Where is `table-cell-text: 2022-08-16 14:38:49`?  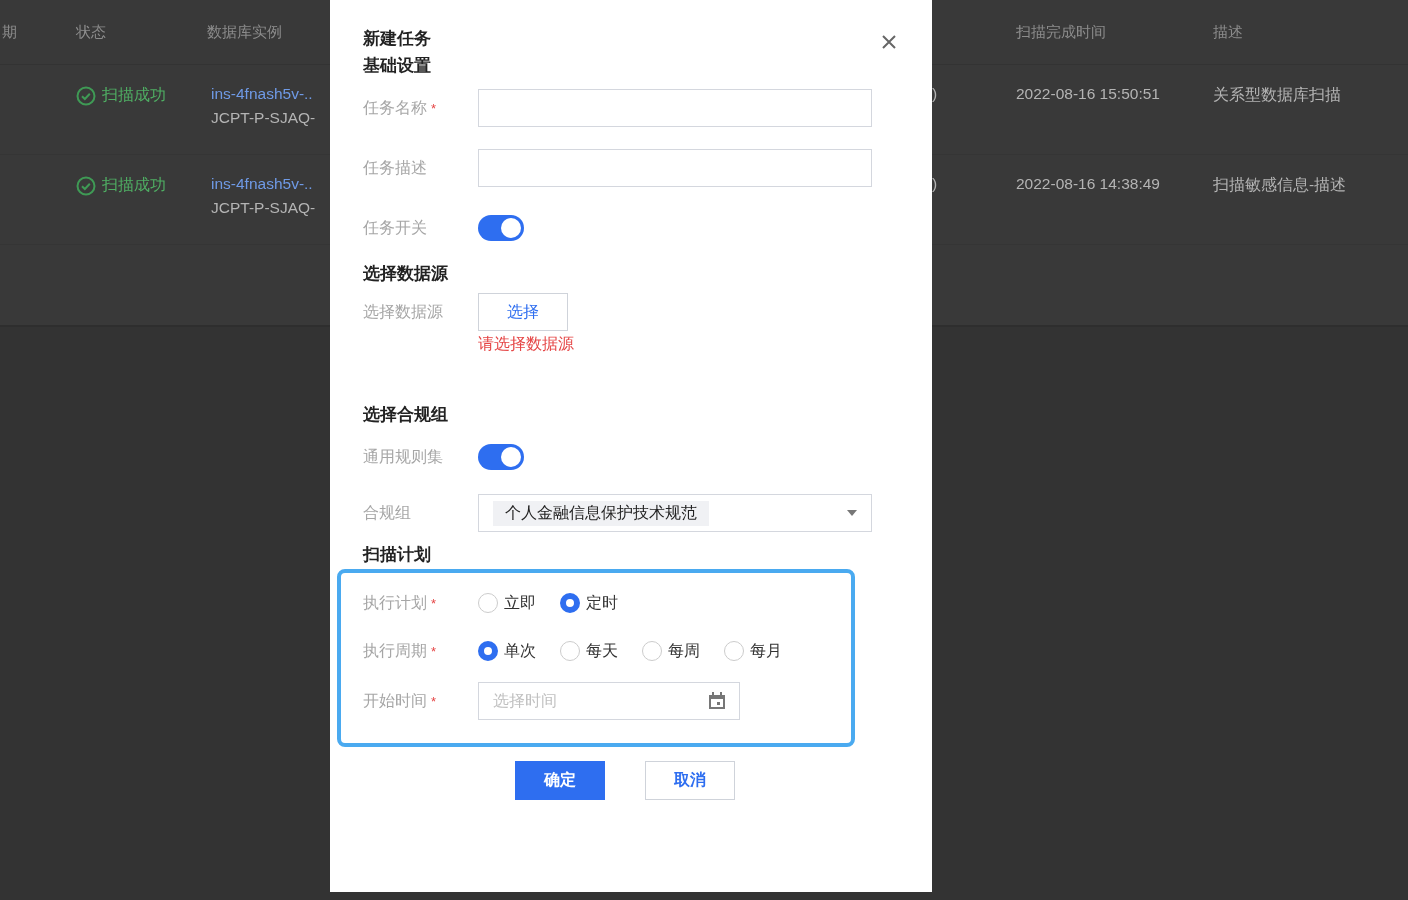
table-cell-text: 2022-08-16 14:38:49 is located at coordinates (1088, 184).